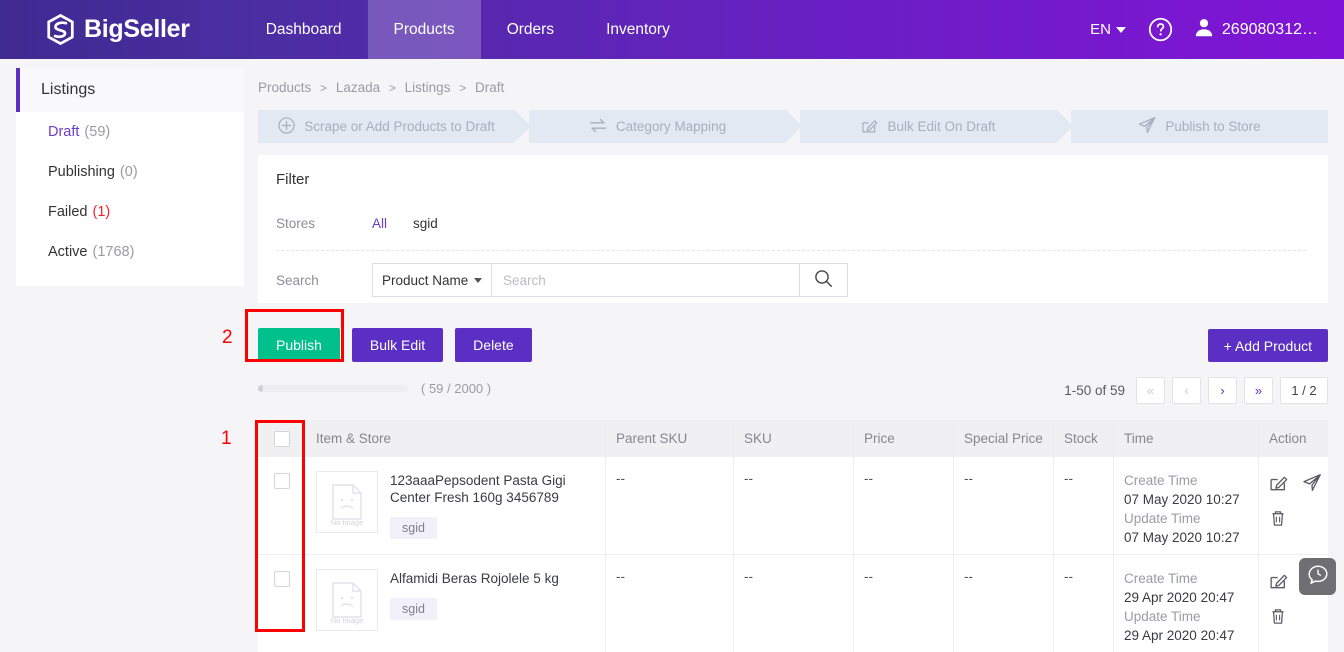 This screenshot has height=652, width=1344. Describe the element at coordinates (474, 578) in the screenshot. I see `product-name: Alfamidi Beras Rojolele 5 kg` at that location.